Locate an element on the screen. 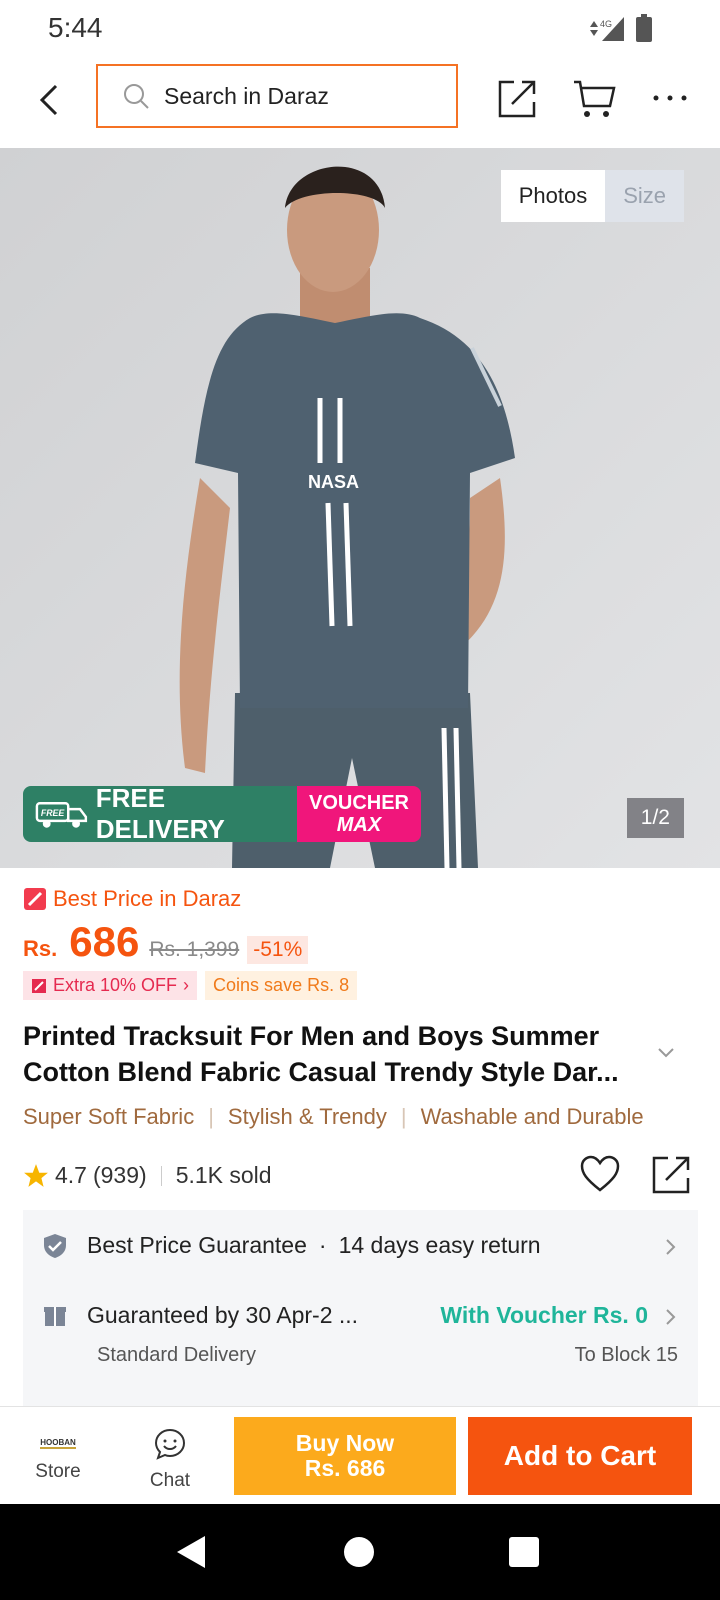 The height and width of the screenshot is (1600, 720). buy-now-label: Buy Now is located at coordinates (345, 1443).